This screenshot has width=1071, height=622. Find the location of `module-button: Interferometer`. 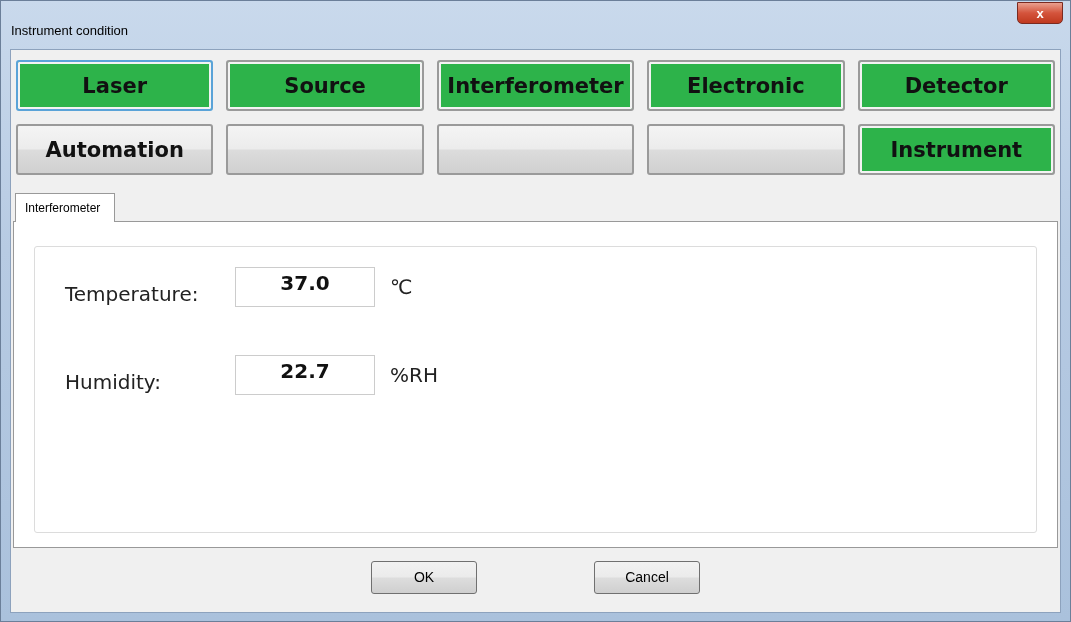

module-button: Interferometer is located at coordinates (535, 85).